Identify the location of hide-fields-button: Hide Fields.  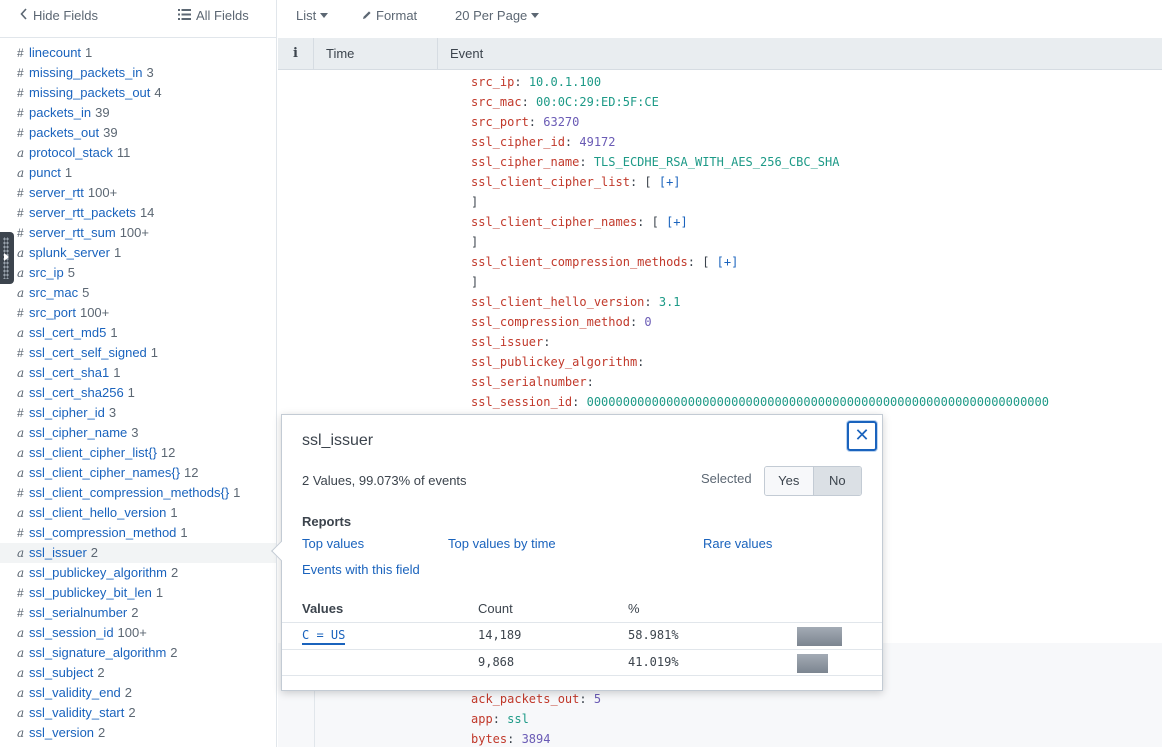
(59, 15).